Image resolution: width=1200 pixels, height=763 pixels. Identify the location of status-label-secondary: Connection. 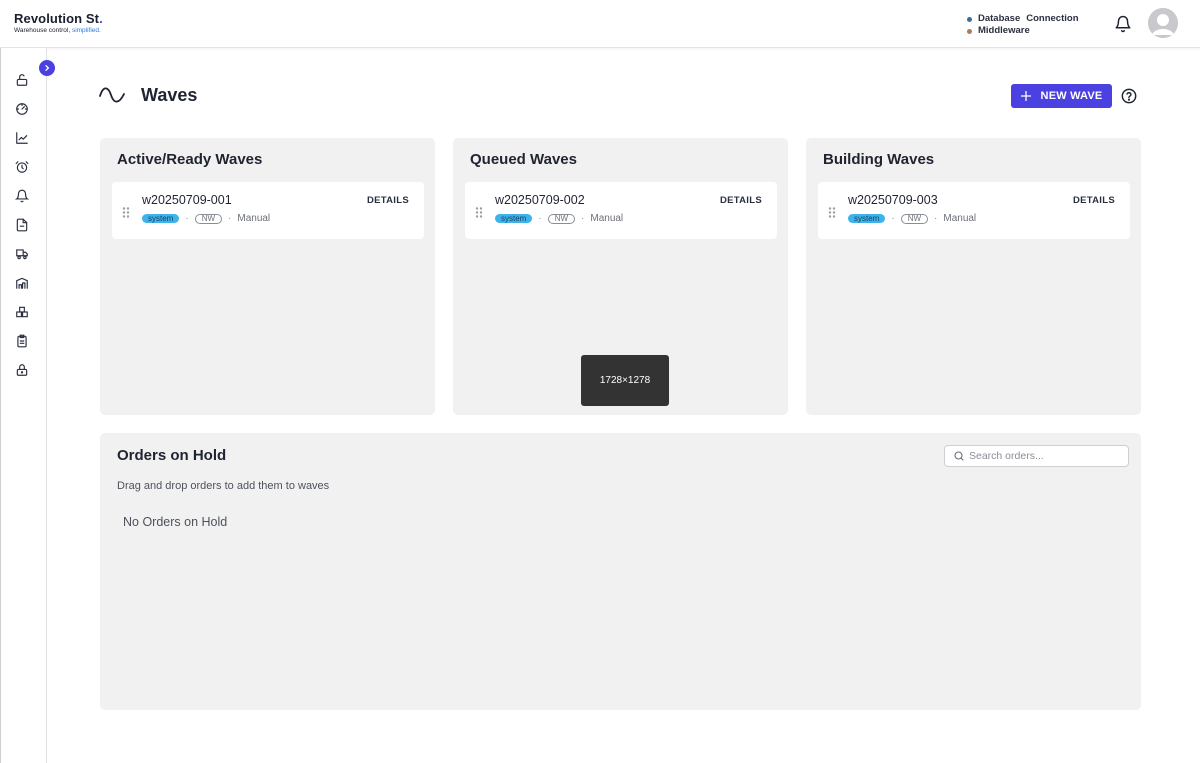
(1052, 18).